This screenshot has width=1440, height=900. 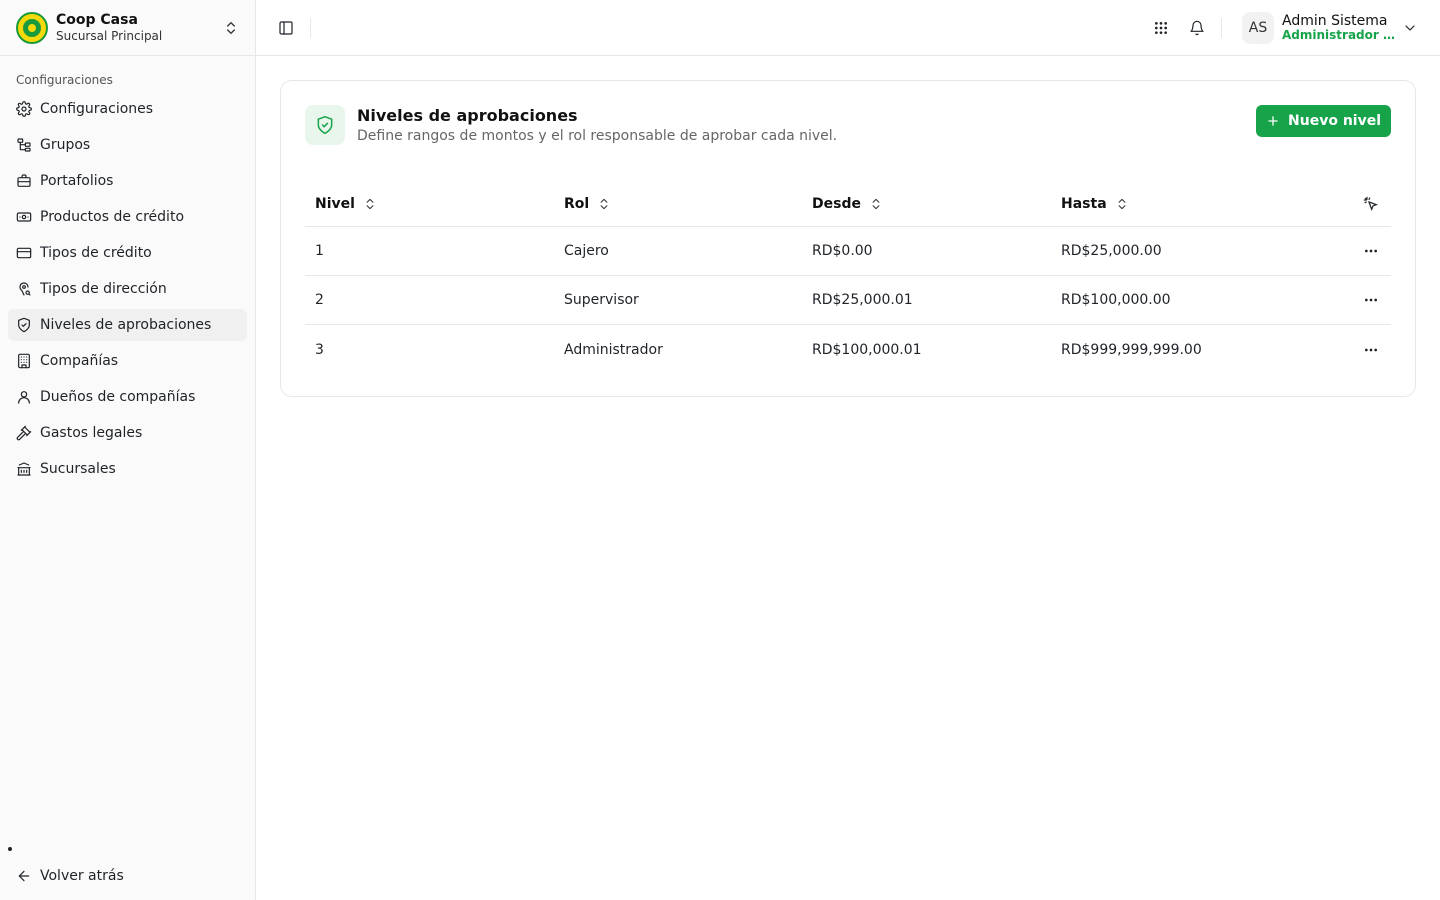 I want to click on gear-icon, so click(x=24, y=109).